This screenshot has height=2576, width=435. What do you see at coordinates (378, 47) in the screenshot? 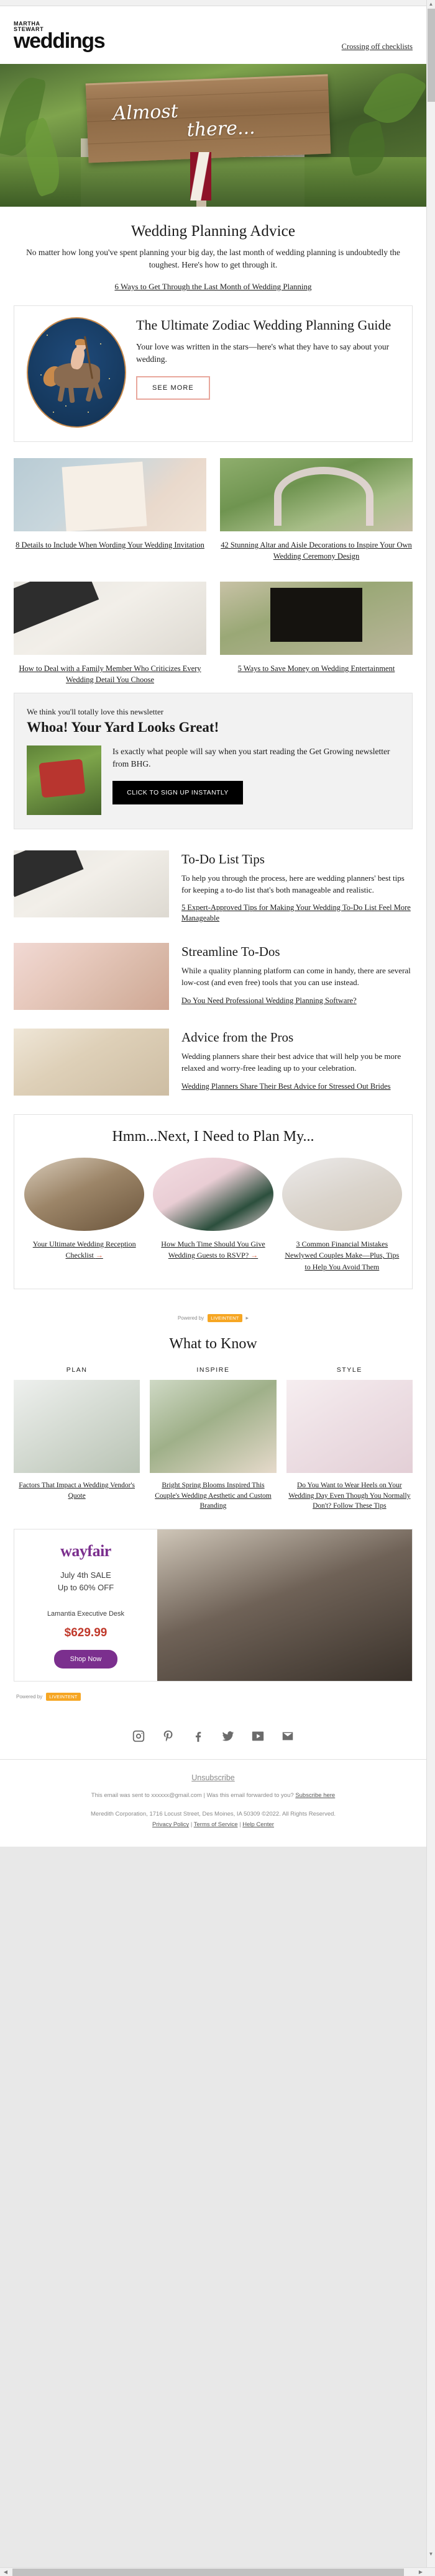
I see `preheader-link: Crossing off checklists` at bounding box center [378, 47].